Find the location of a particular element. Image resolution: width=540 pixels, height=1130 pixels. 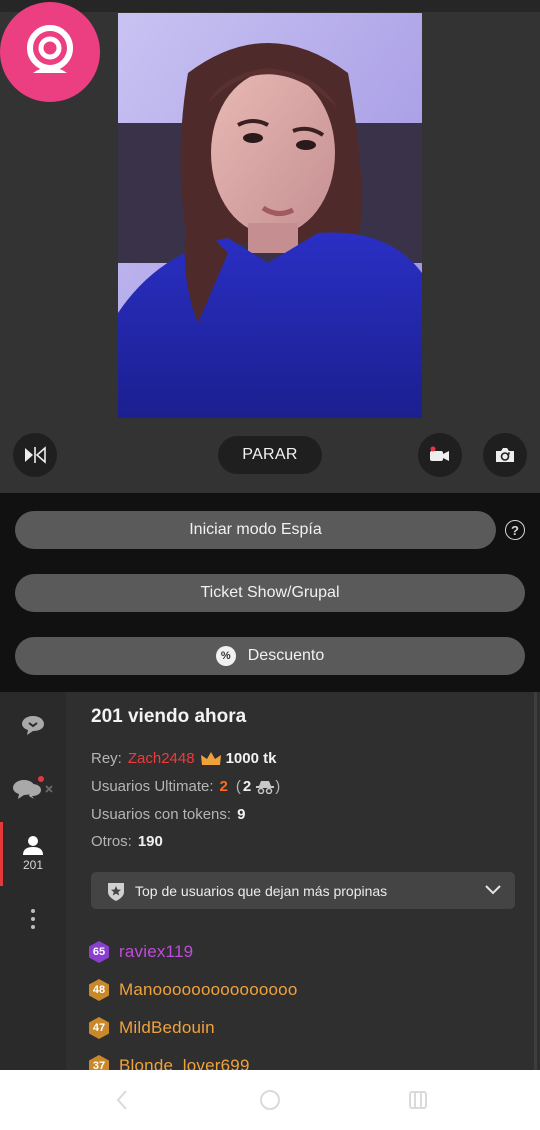

webcam-logo-icon is located at coordinates (50, 52).